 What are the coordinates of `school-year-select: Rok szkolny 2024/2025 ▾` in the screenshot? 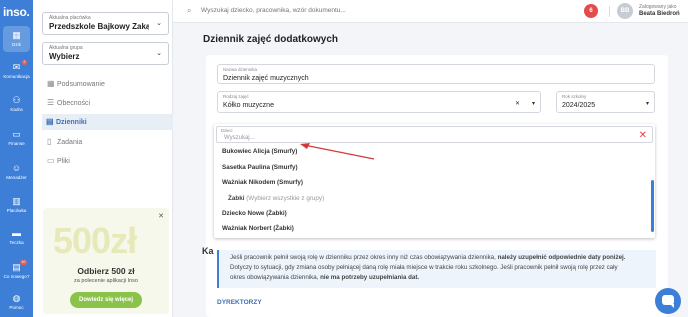 It's located at (605, 102).